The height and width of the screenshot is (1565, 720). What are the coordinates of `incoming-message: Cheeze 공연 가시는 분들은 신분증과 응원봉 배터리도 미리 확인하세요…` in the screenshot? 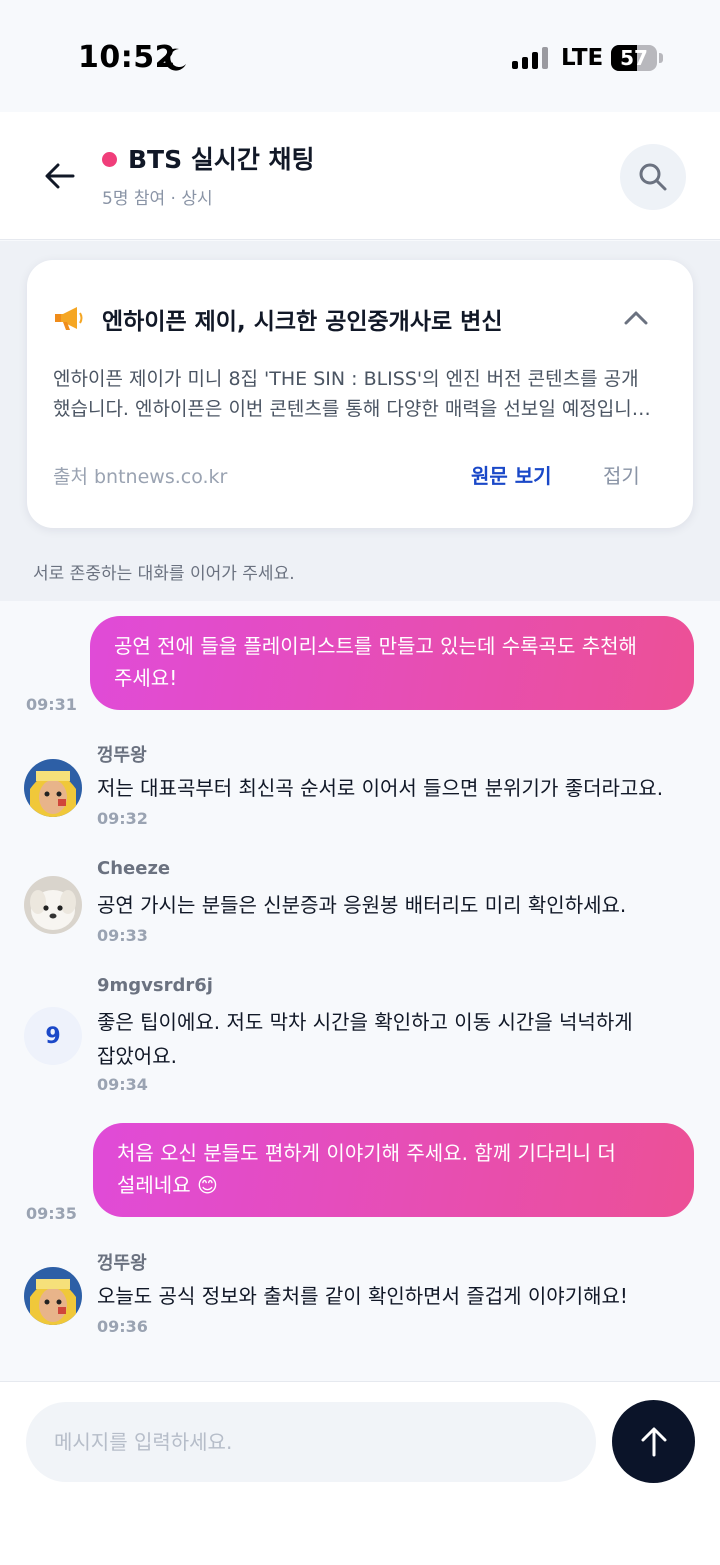 It's located at (364, 906).